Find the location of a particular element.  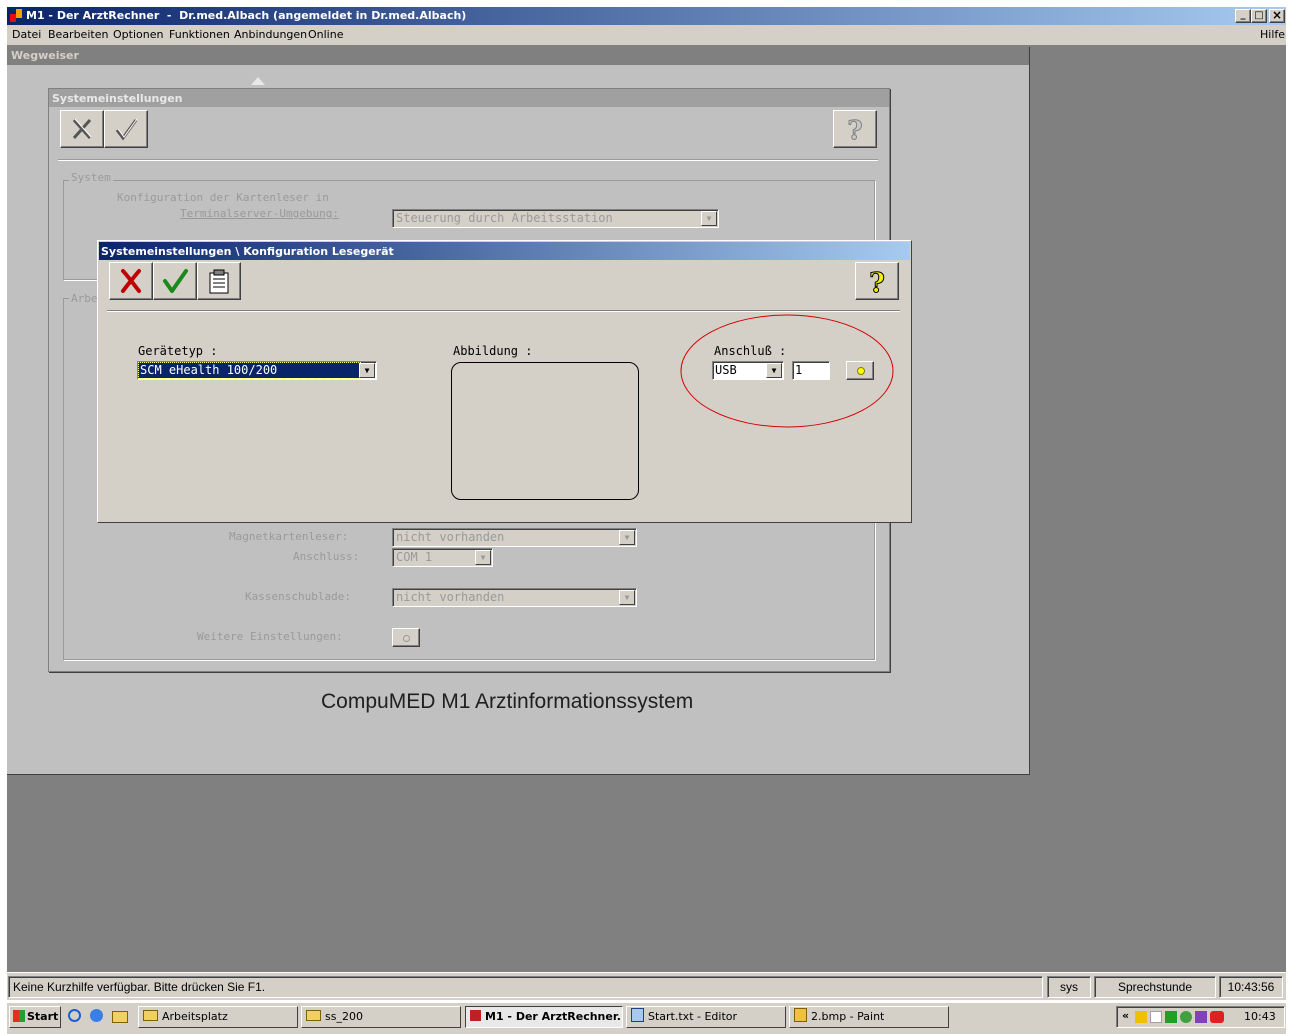

status-mode-panel: Sprechstunde is located at coordinates (1155, 987).